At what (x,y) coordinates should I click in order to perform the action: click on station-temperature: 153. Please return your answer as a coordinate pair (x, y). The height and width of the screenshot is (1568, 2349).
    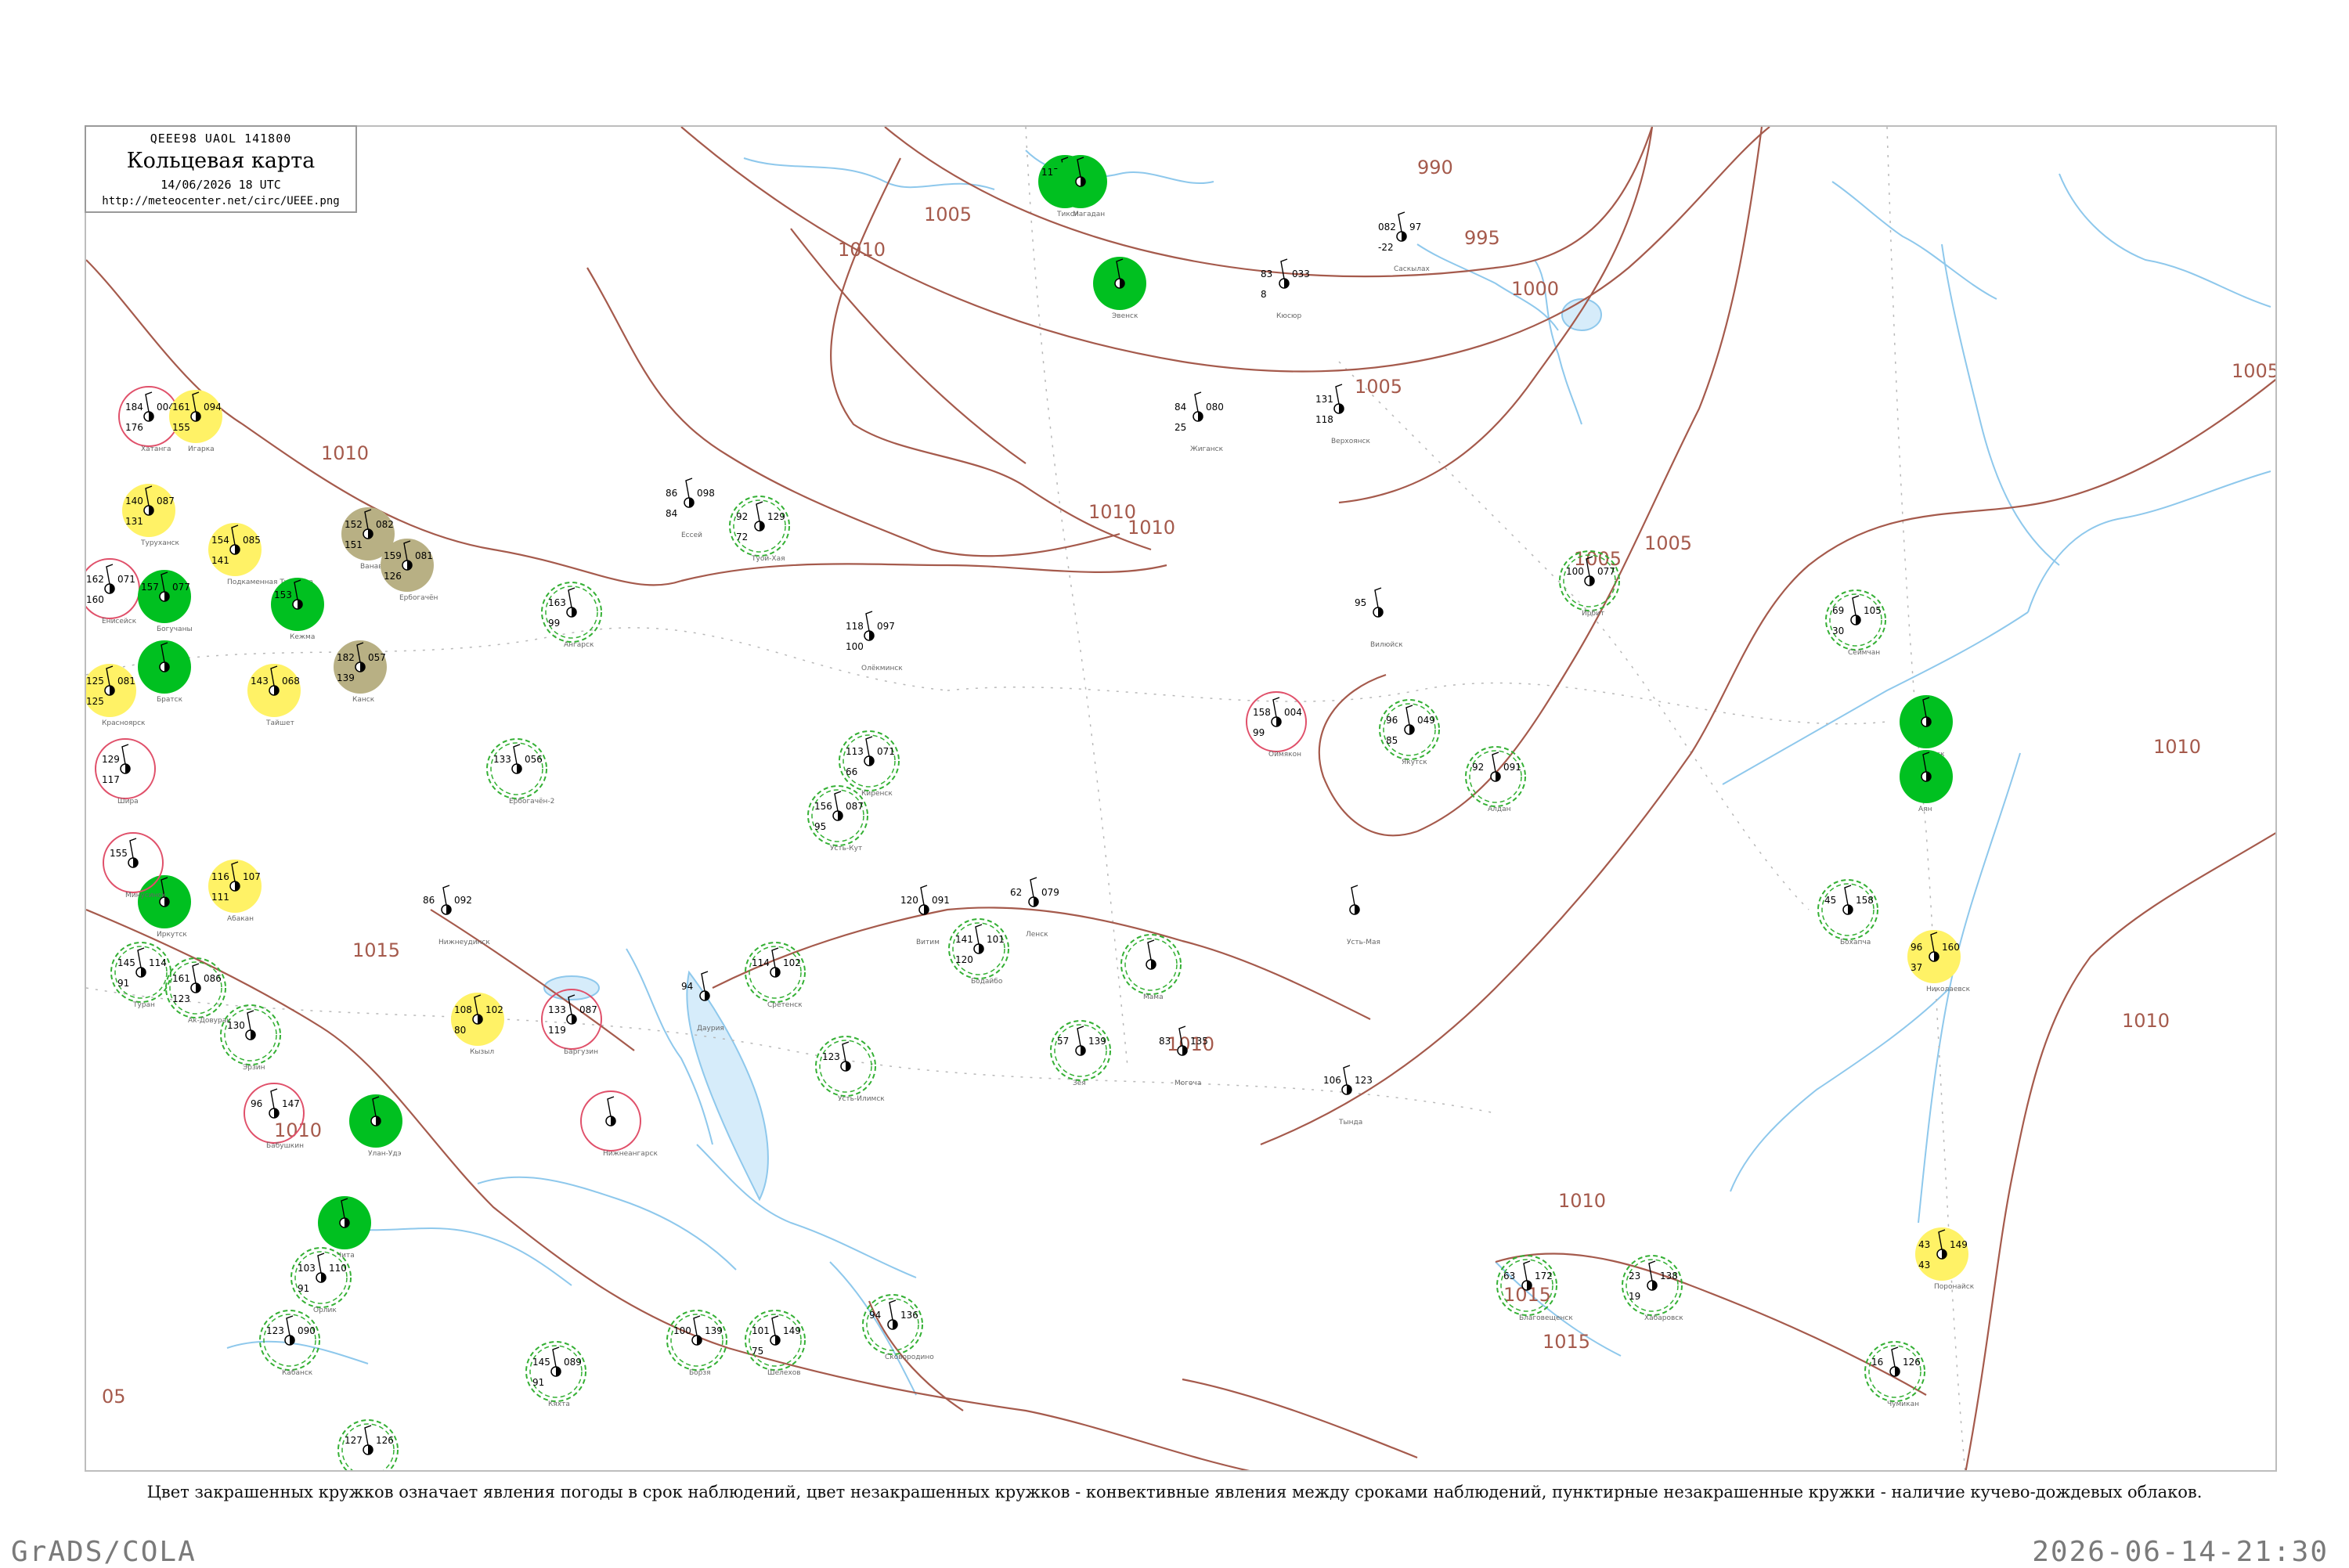
    Looking at the image, I should click on (283, 594).